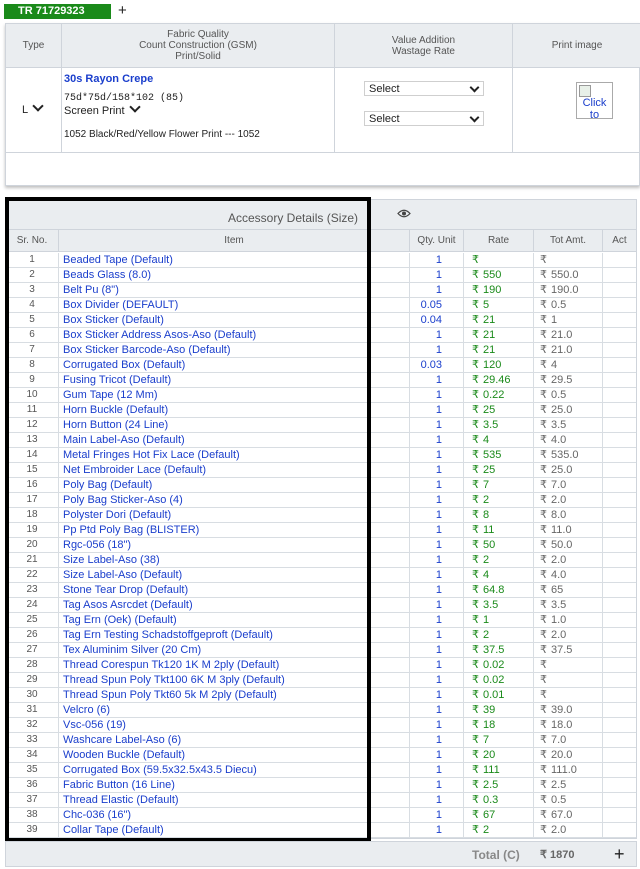  What do you see at coordinates (234, 740) in the screenshot?
I see `item-link: Washcare Label-Aso (6)` at bounding box center [234, 740].